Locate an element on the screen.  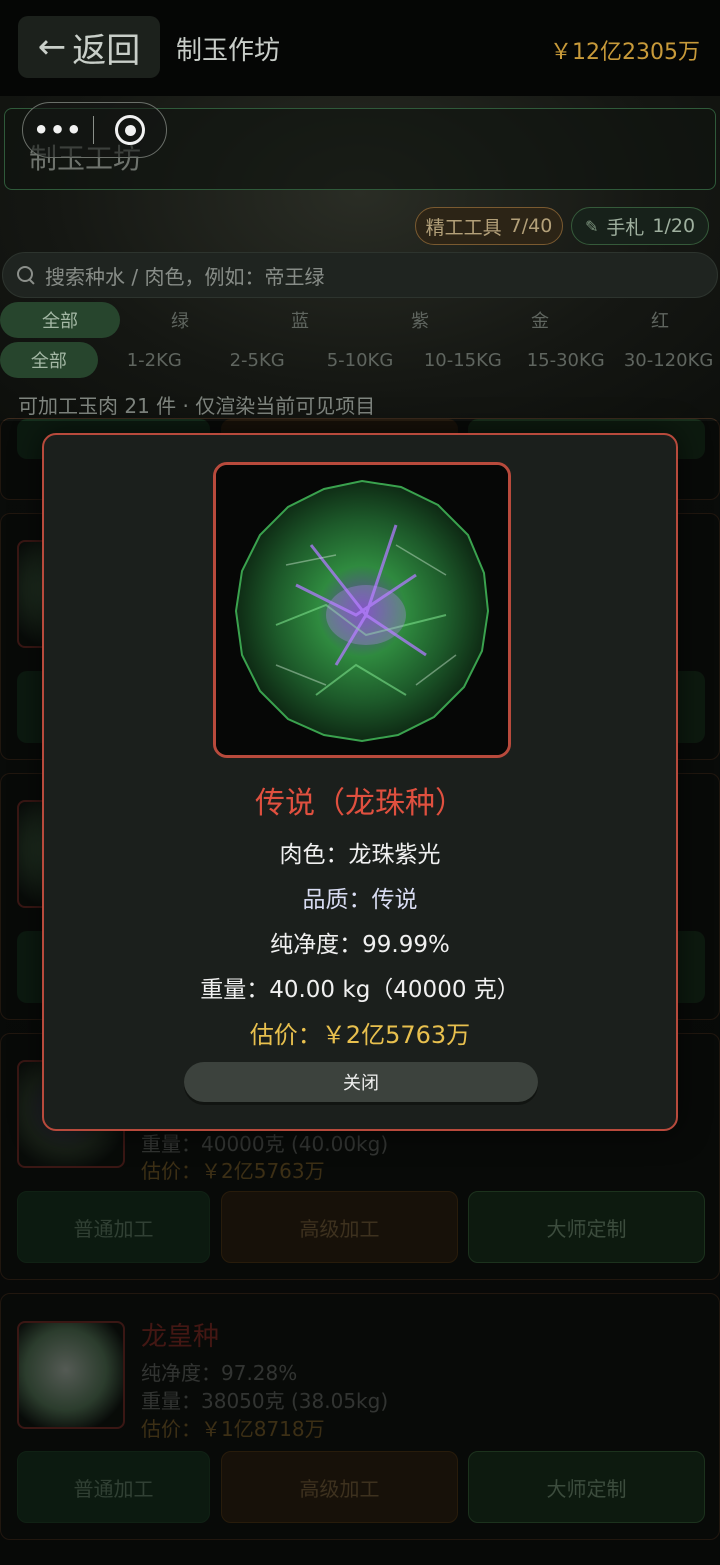
tools-chip: 精工工具 7/40 is located at coordinates (489, 226).